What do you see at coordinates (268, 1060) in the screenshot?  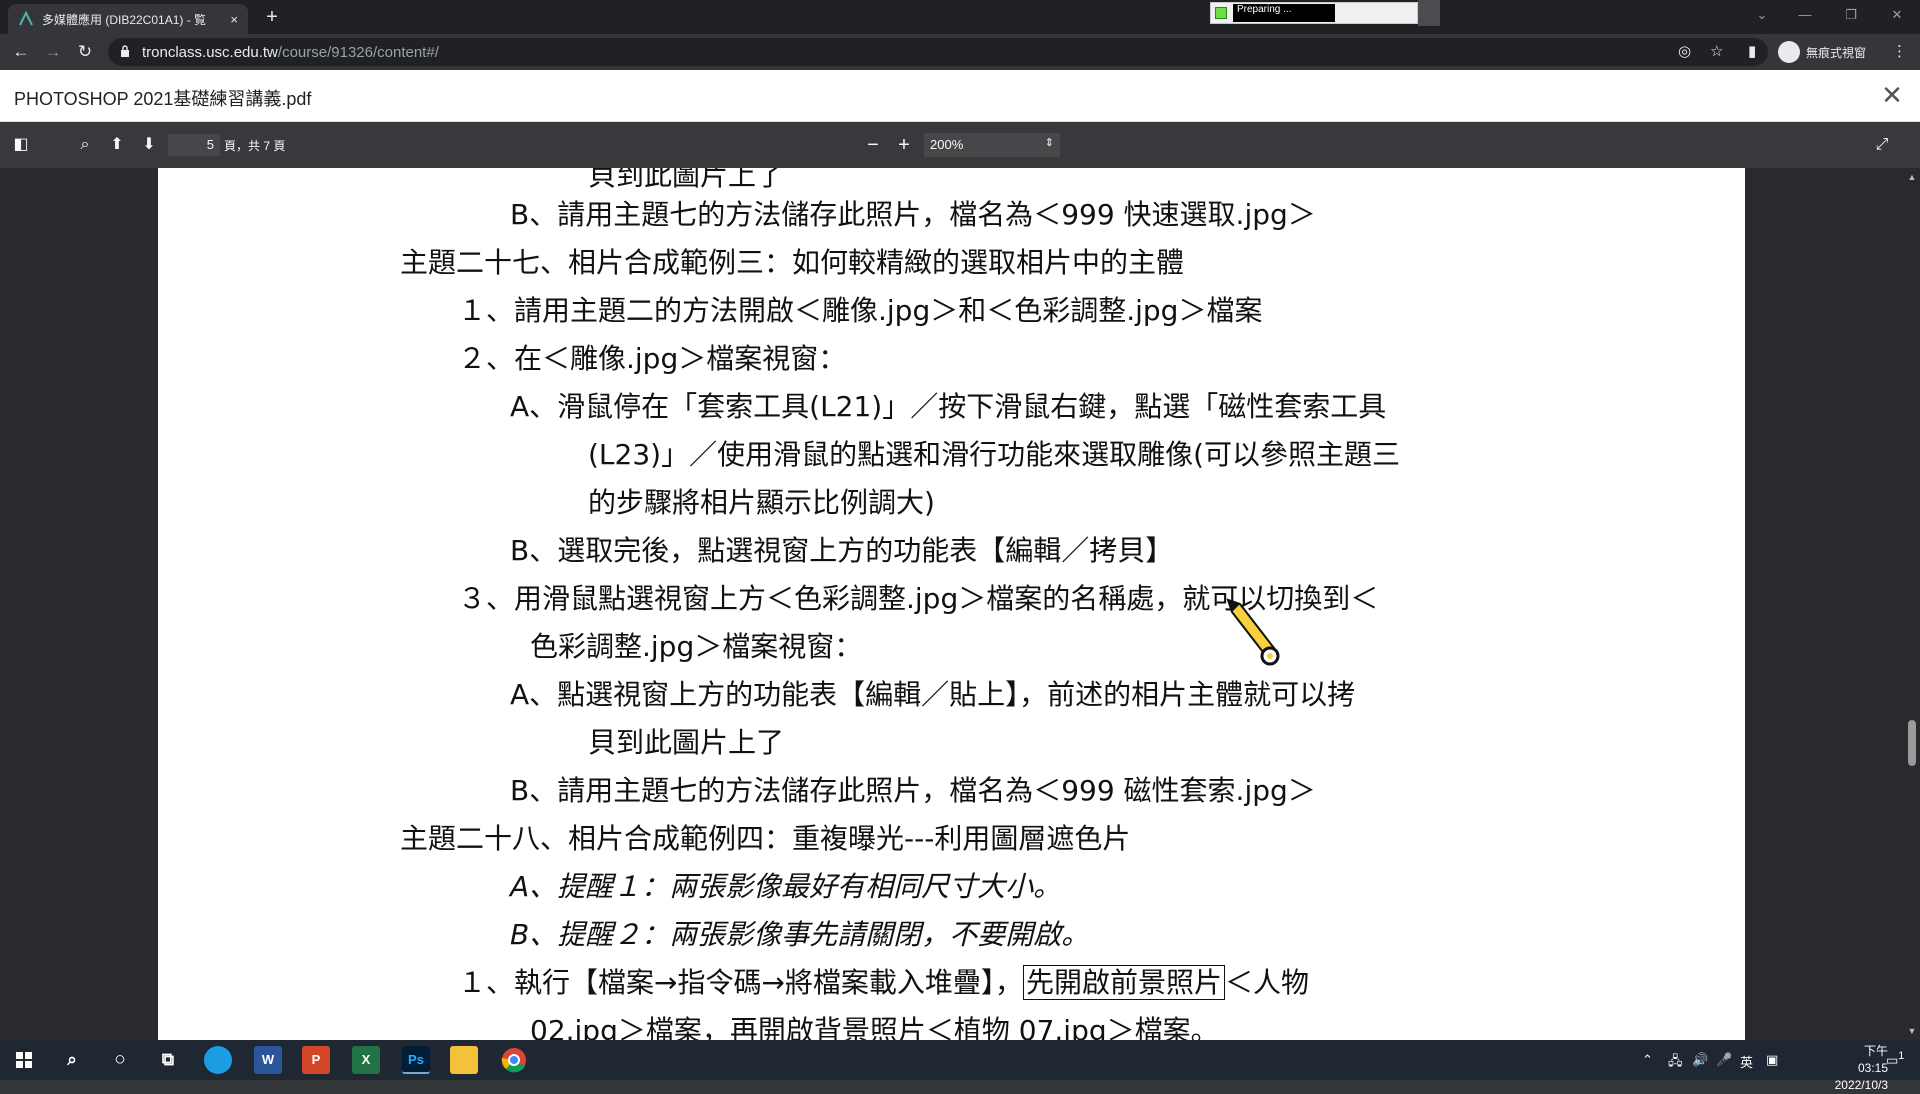 I see `word-icon: W` at bounding box center [268, 1060].